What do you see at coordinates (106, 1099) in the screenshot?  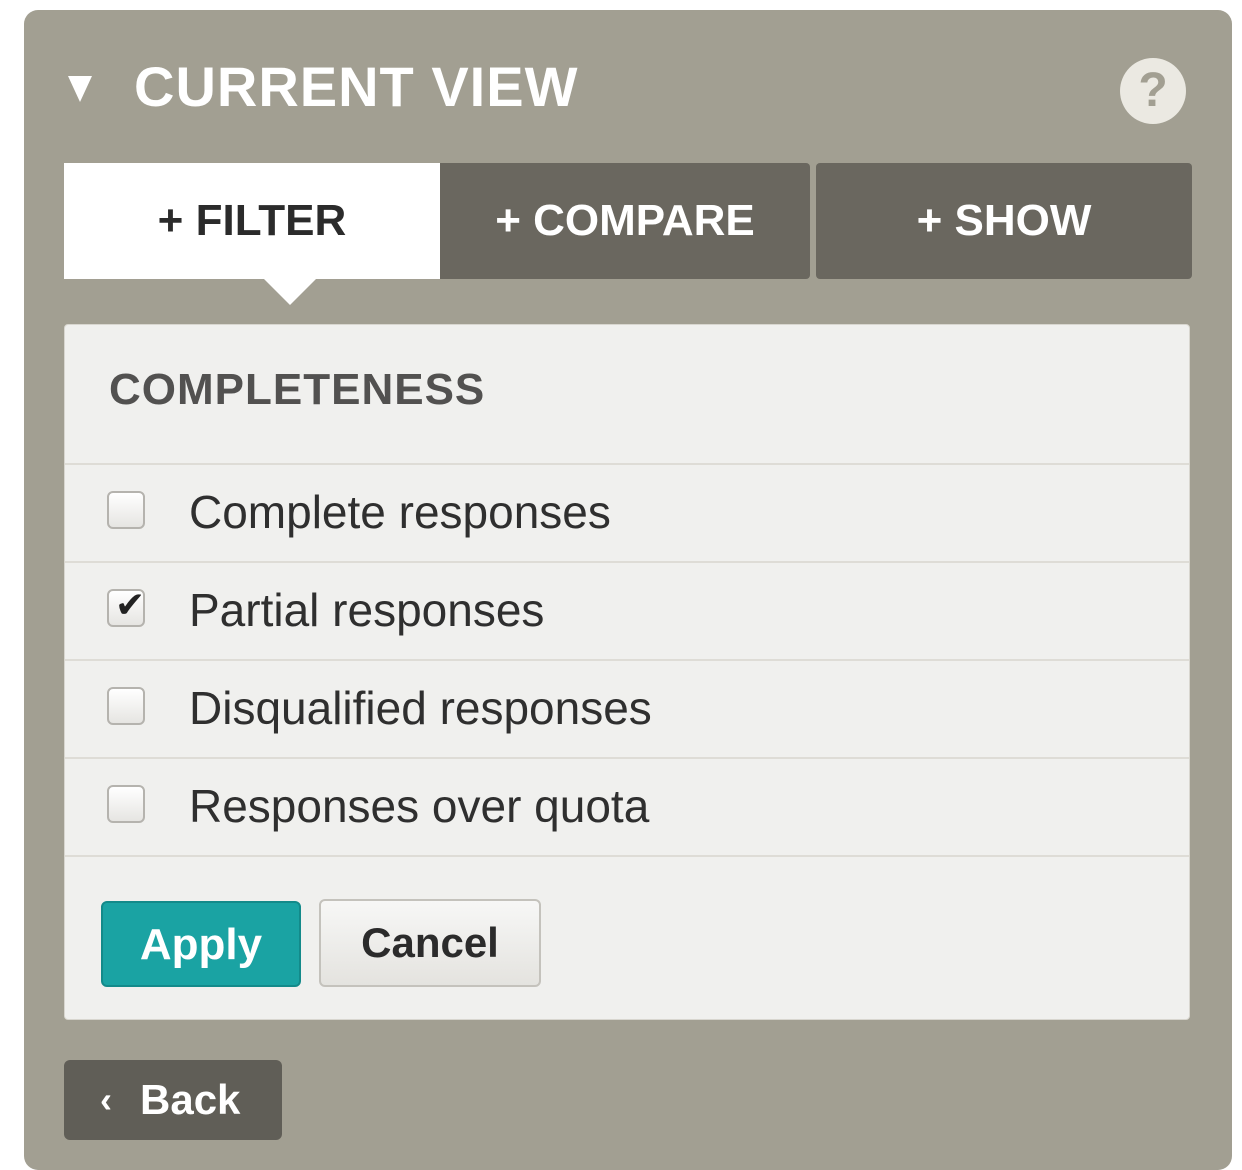 I see `chevron-left-icon: ‹` at bounding box center [106, 1099].